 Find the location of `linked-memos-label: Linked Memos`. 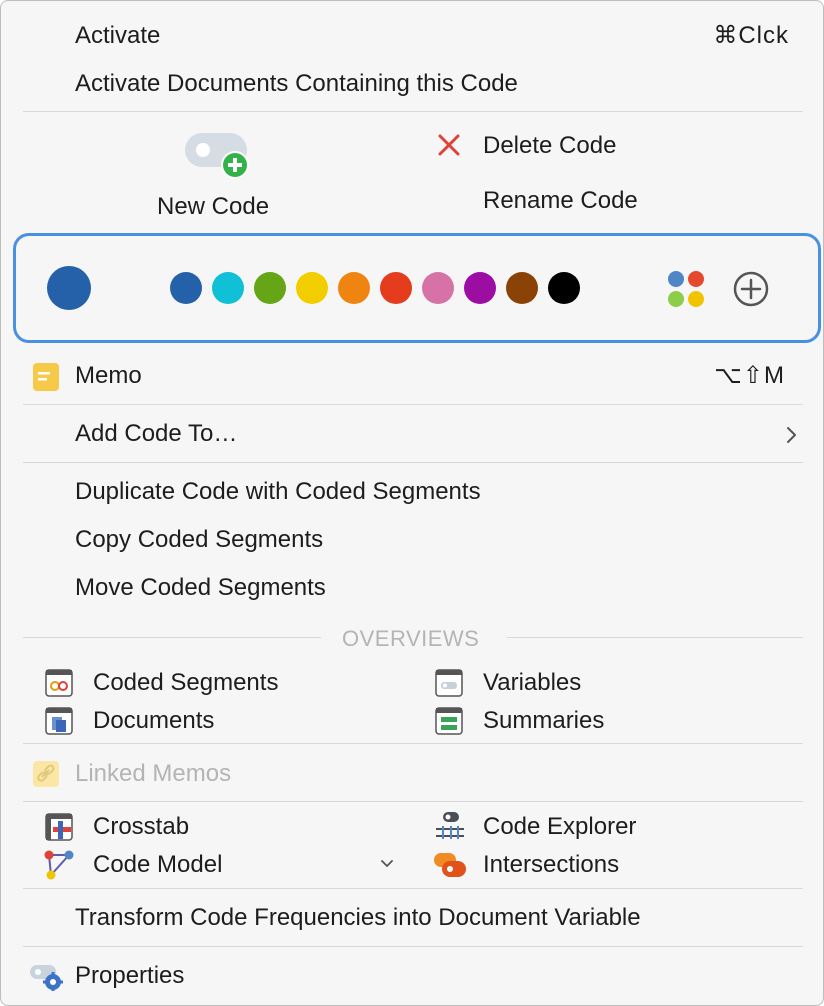

linked-memos-label: Linked Memos is located at coordinates (153, 773).